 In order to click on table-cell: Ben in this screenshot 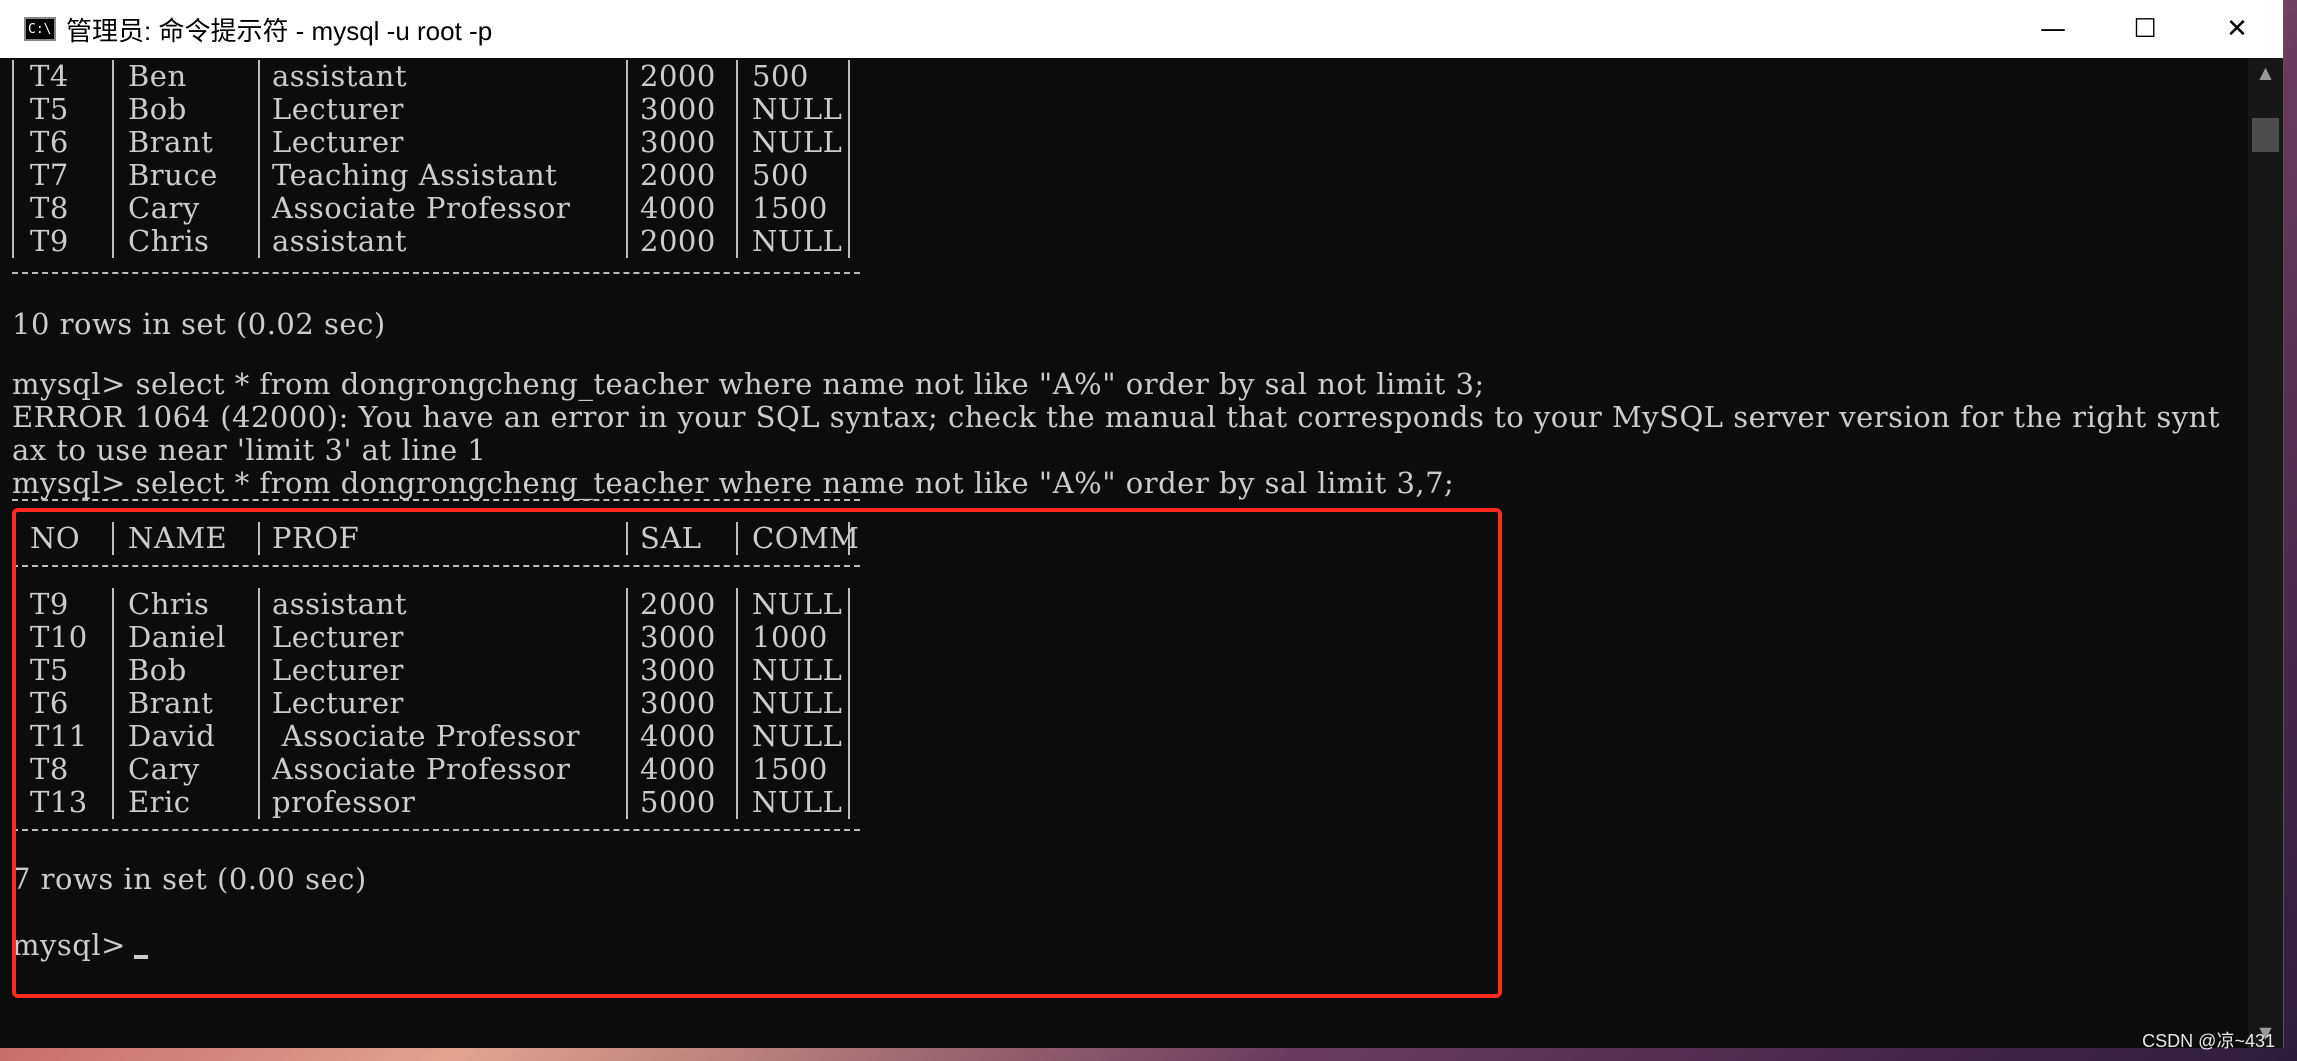, I will do `click(157, 76)`.